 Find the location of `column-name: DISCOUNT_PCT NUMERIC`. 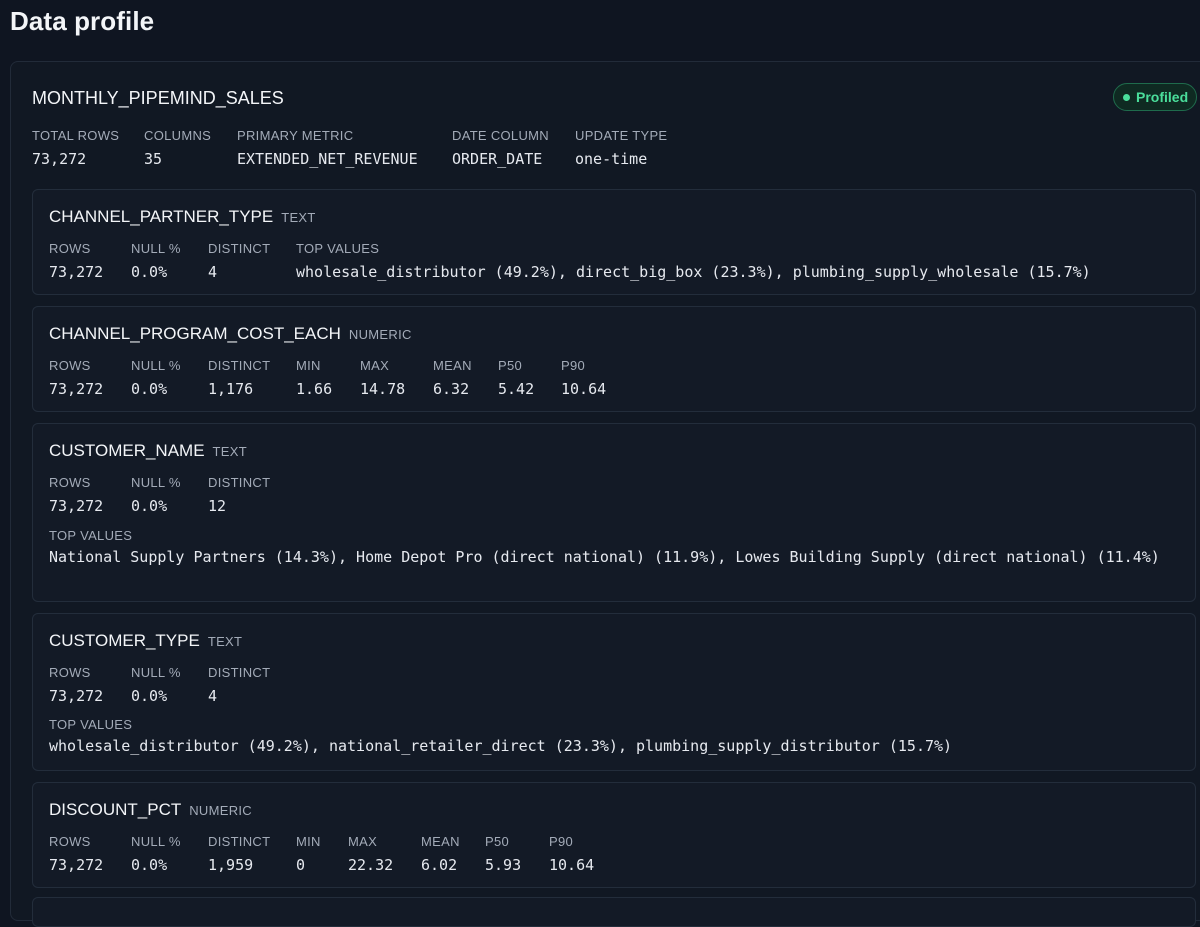

column-name: DISCOUNT_PCT NUMERIC is located at coordinates (150, 809).